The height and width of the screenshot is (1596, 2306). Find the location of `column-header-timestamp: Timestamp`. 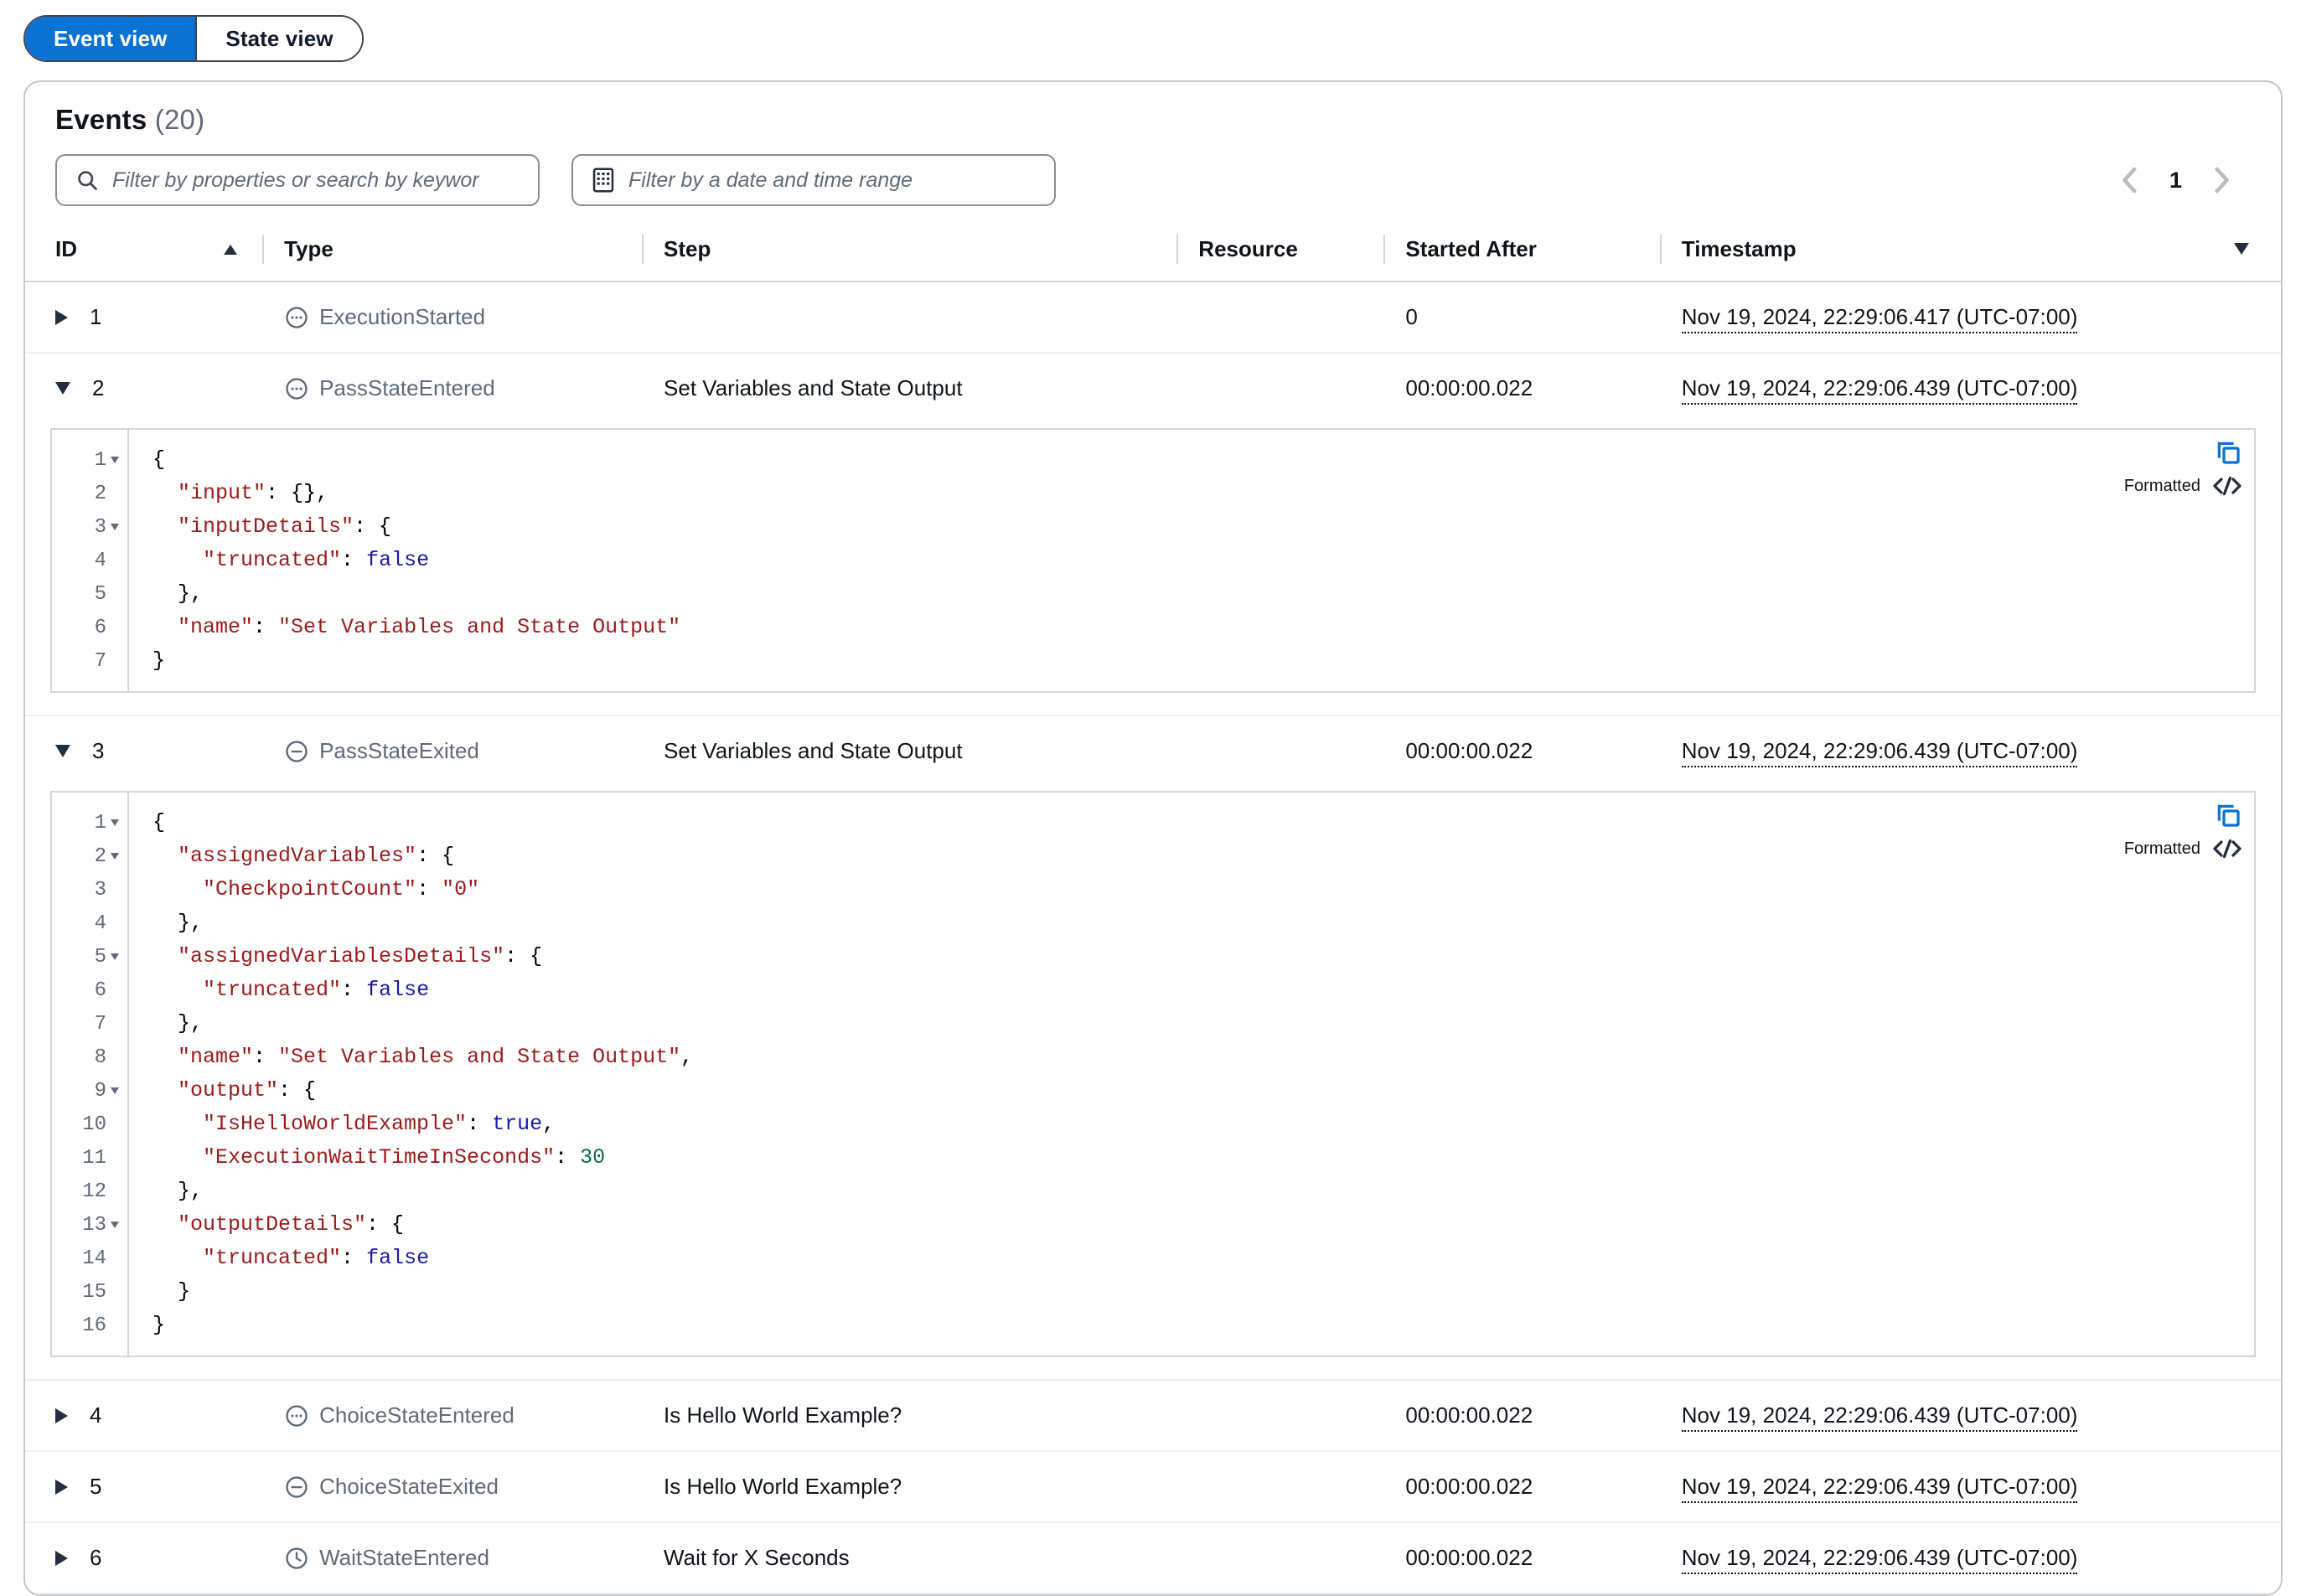

column-header-timestamp: Timestamp is located at coordinates (1970, 256).